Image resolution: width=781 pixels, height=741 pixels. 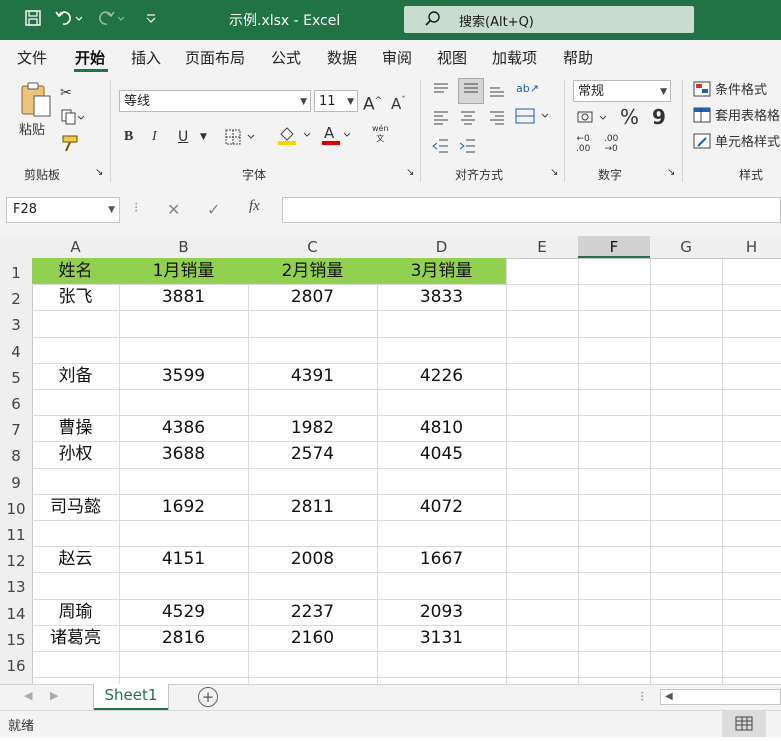 I want to click on table-header-cell: 2月销量, so click(x=312, y=271).